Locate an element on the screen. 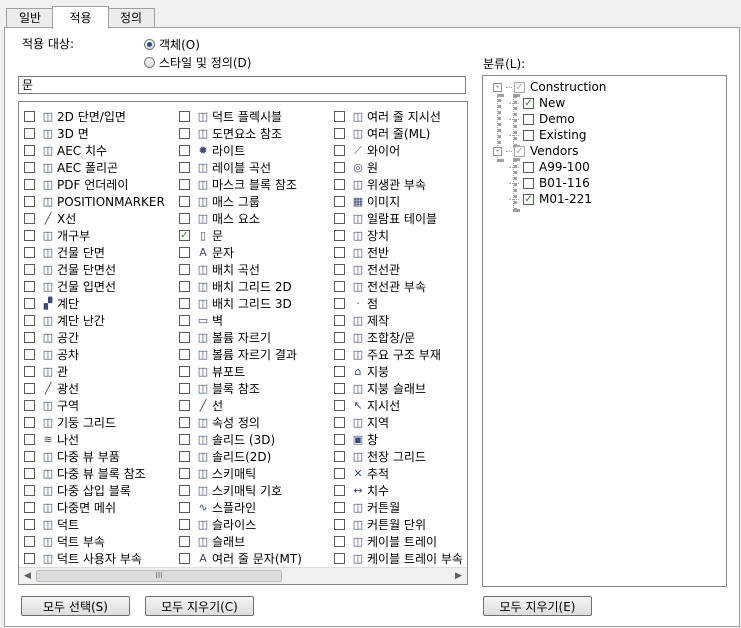 The image size is (741, 628). list-item: ✕ 추적 is located at coordinates (398, 473).